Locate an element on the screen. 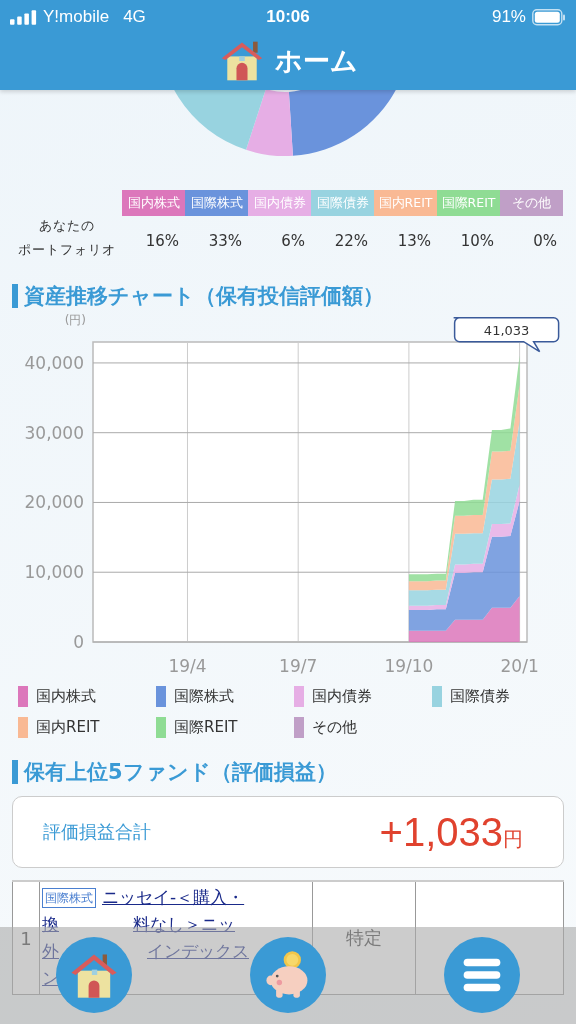 Image resolution: width=576 pixels, height=1024 pixels. allocation-percent: 22% is located at coordinates (351, 241).